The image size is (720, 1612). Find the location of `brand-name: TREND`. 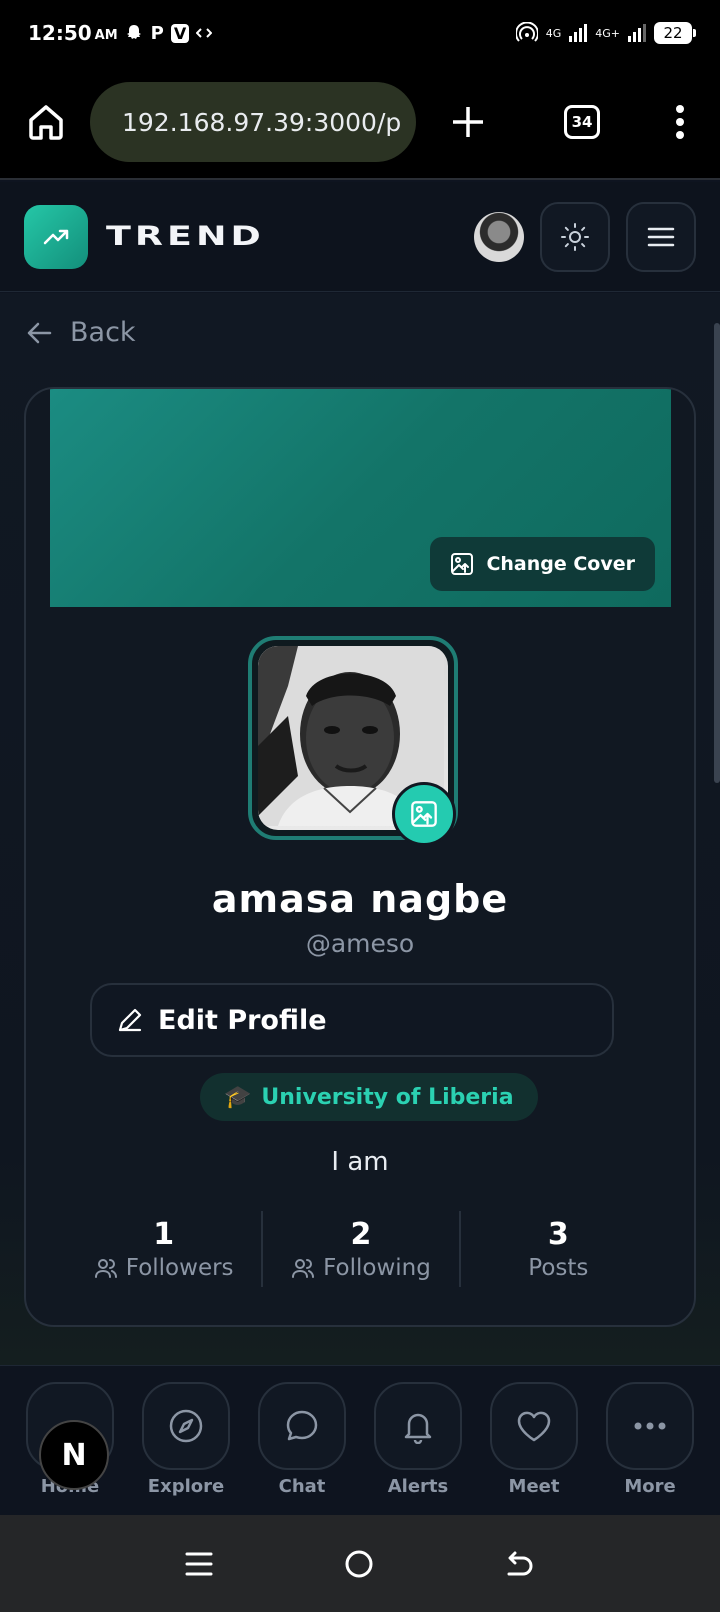

brand-name: TREND is located at coordinates (185, 236).